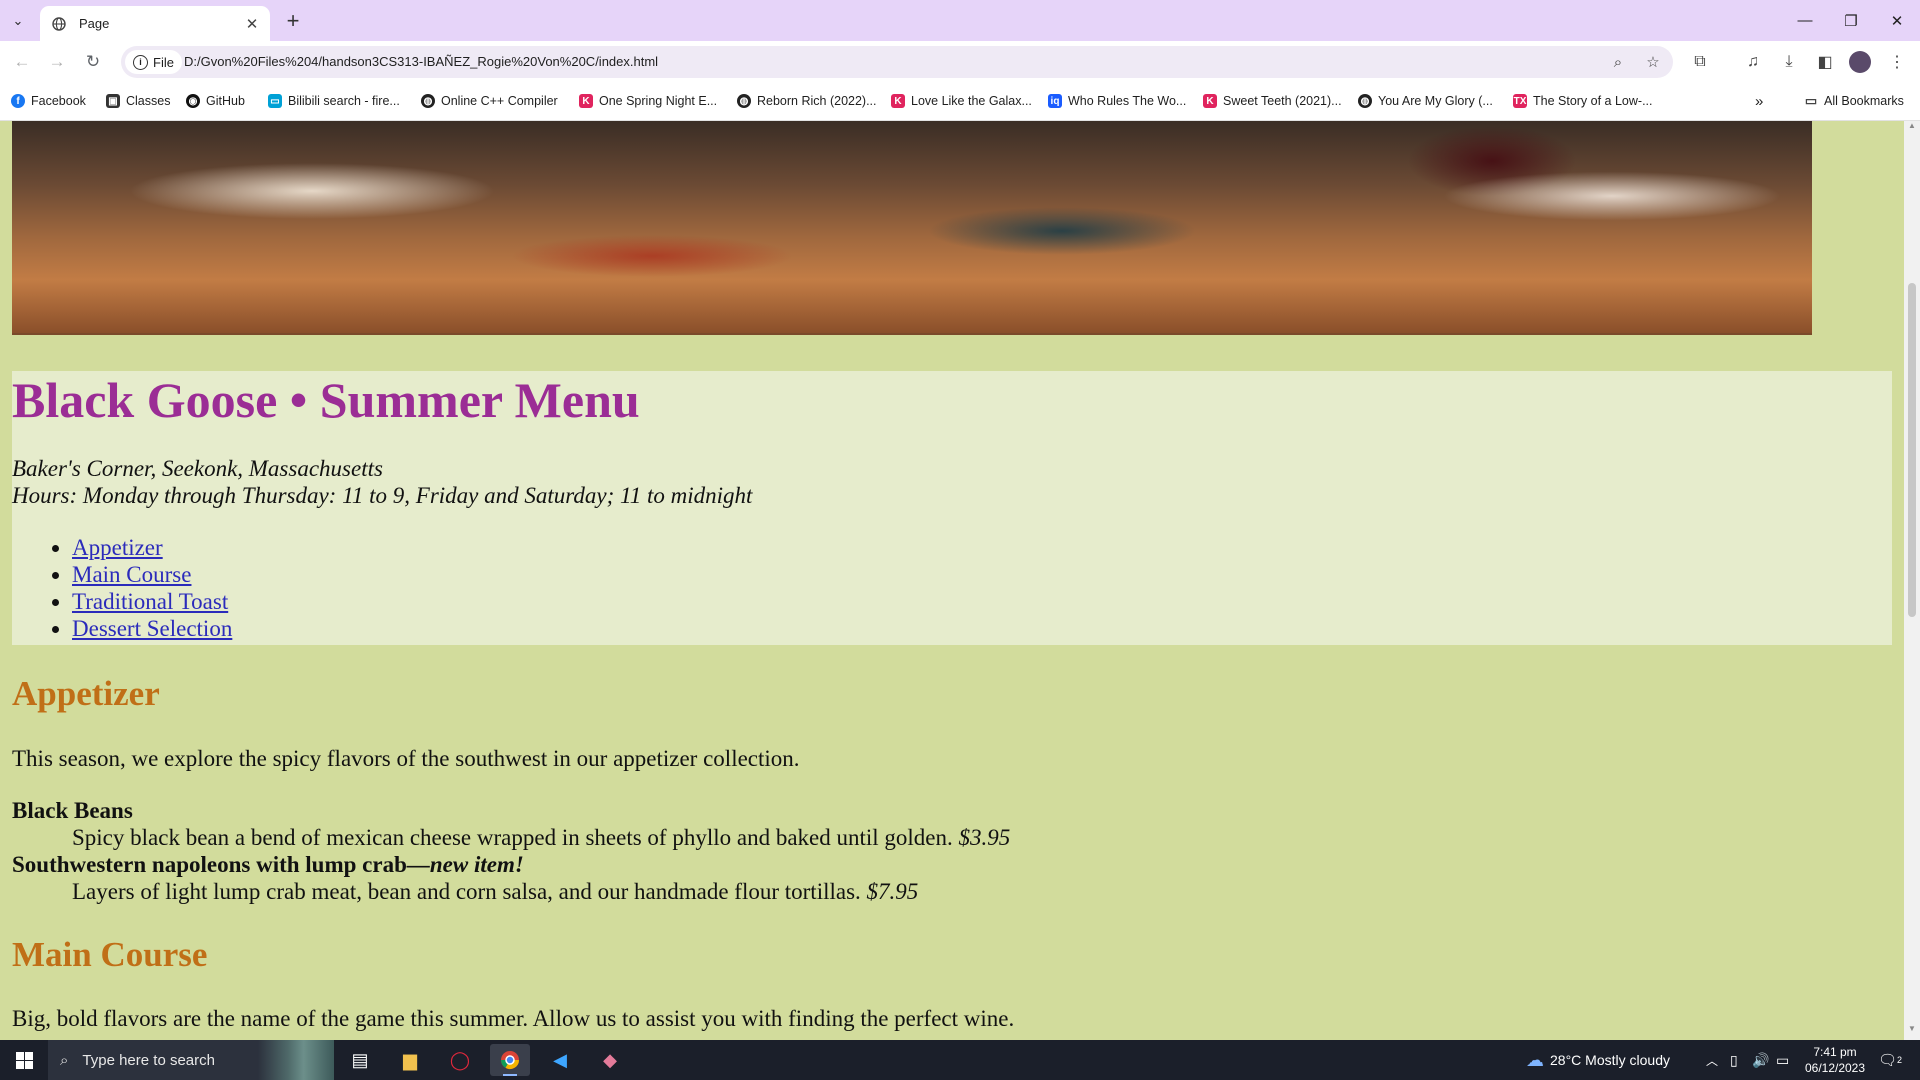 This screenshot has height=1080, width=1920. I want to click on nav-item: Appetizer, so click(152, 547).